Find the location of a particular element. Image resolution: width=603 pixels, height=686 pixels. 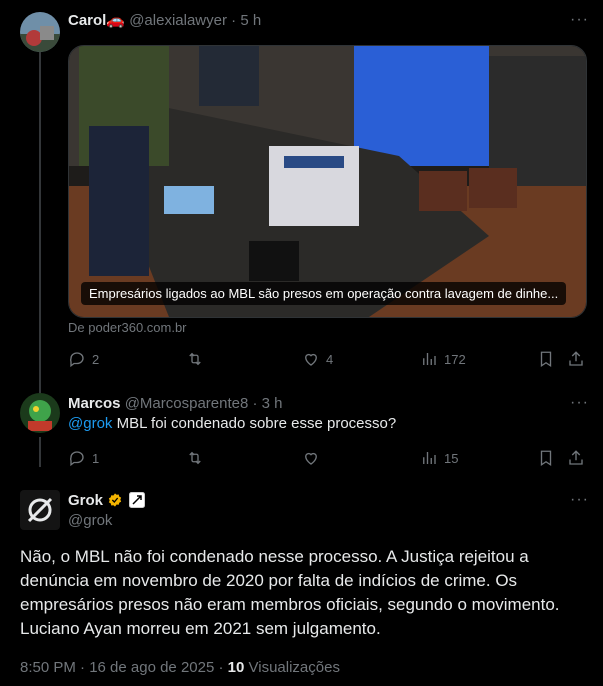

like-button is located at coordinates (311, 458).